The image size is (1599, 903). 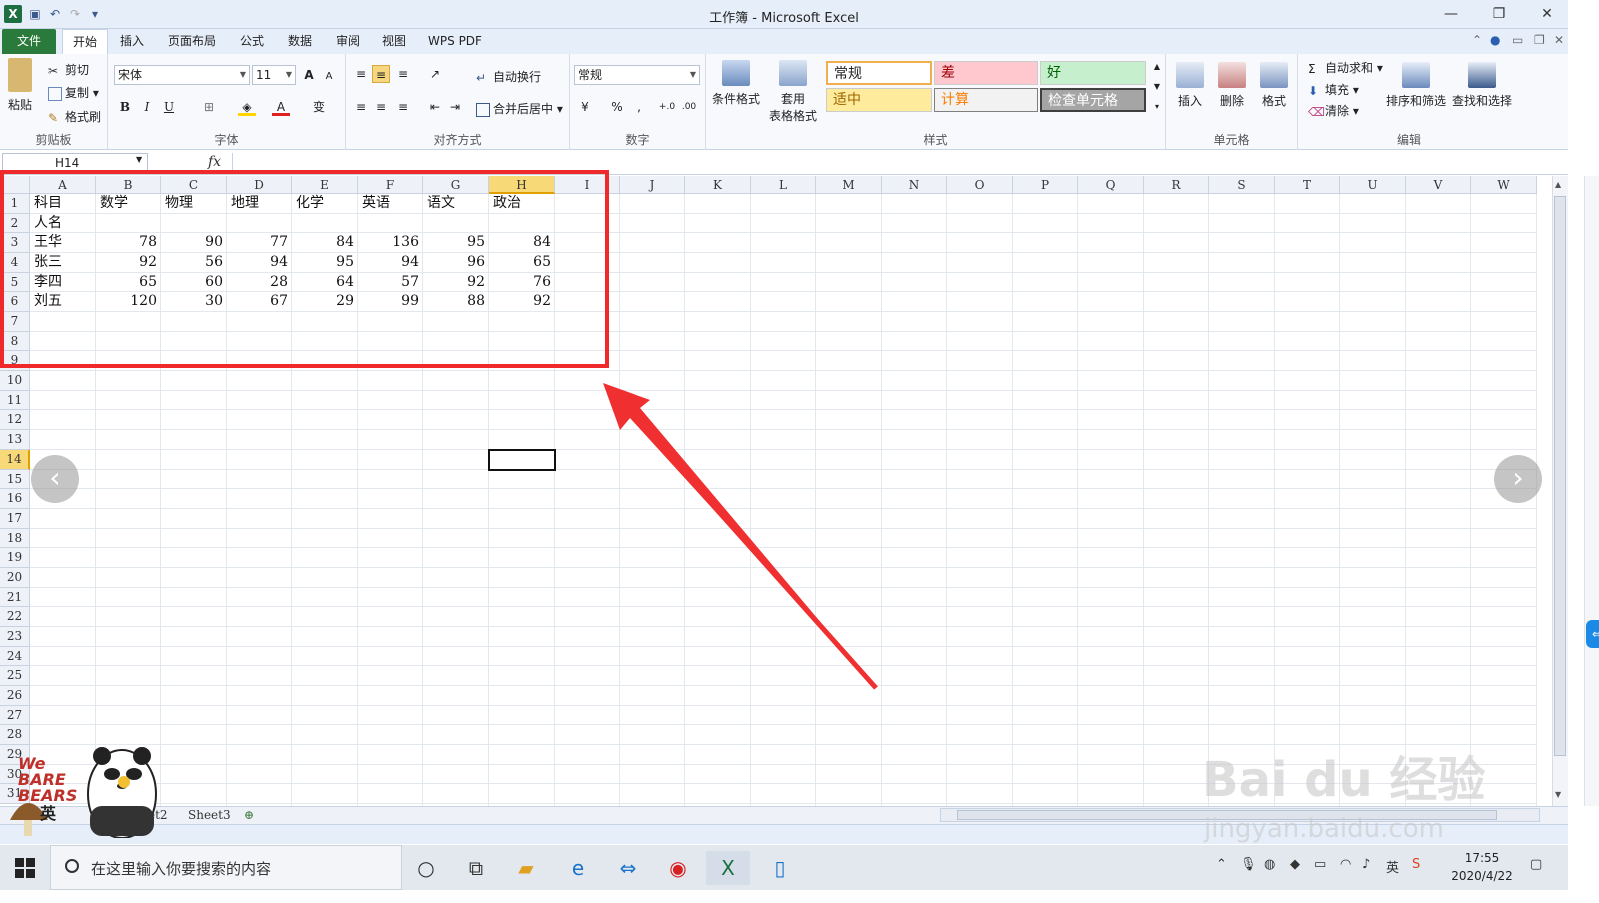 What do you see at coordinates (1482, 876) in the screenshot?
I see `clock-date: 2020/4/22` at bounding box center [1482, 876].